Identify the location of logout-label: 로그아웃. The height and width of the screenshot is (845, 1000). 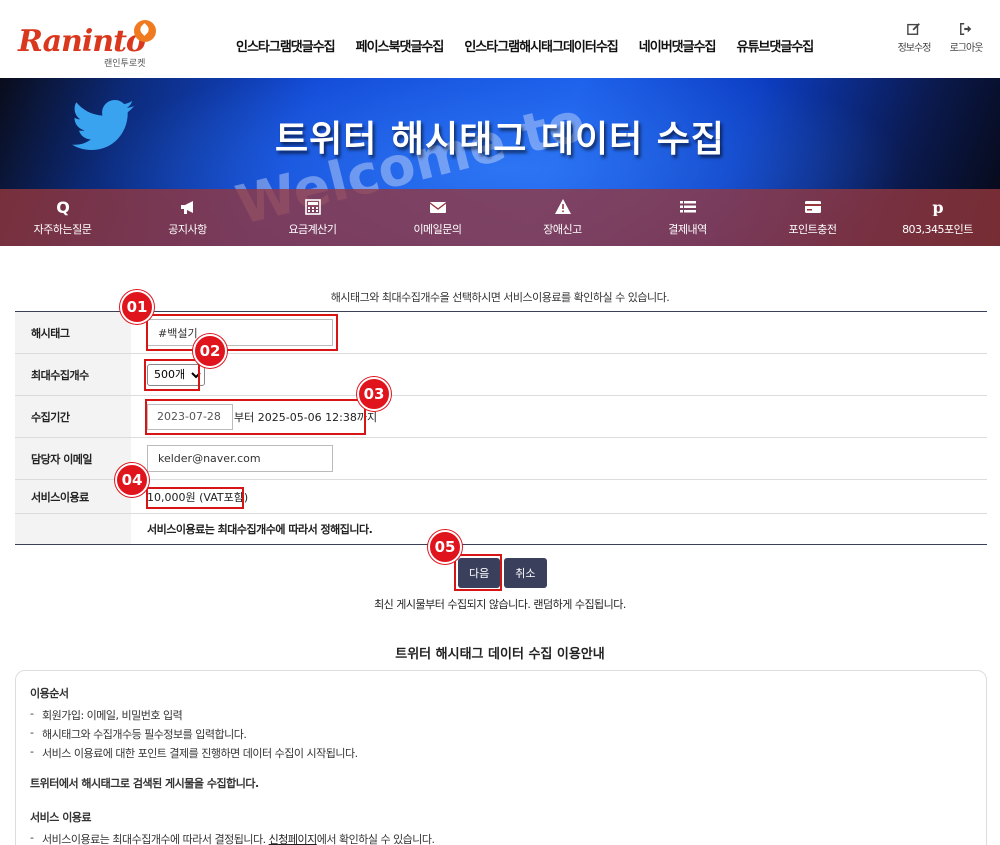
(966, 48).